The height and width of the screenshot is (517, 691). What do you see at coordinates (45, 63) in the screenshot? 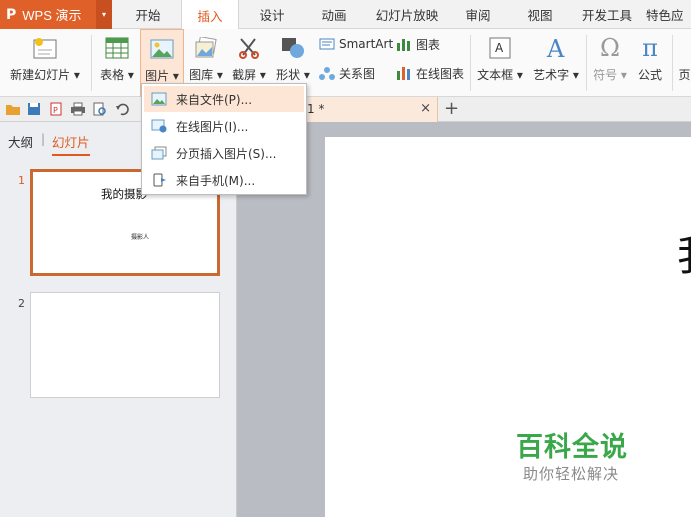
I see `new-slide-button: 新建幻灯片 ▾` at bounding box center [45, 63].